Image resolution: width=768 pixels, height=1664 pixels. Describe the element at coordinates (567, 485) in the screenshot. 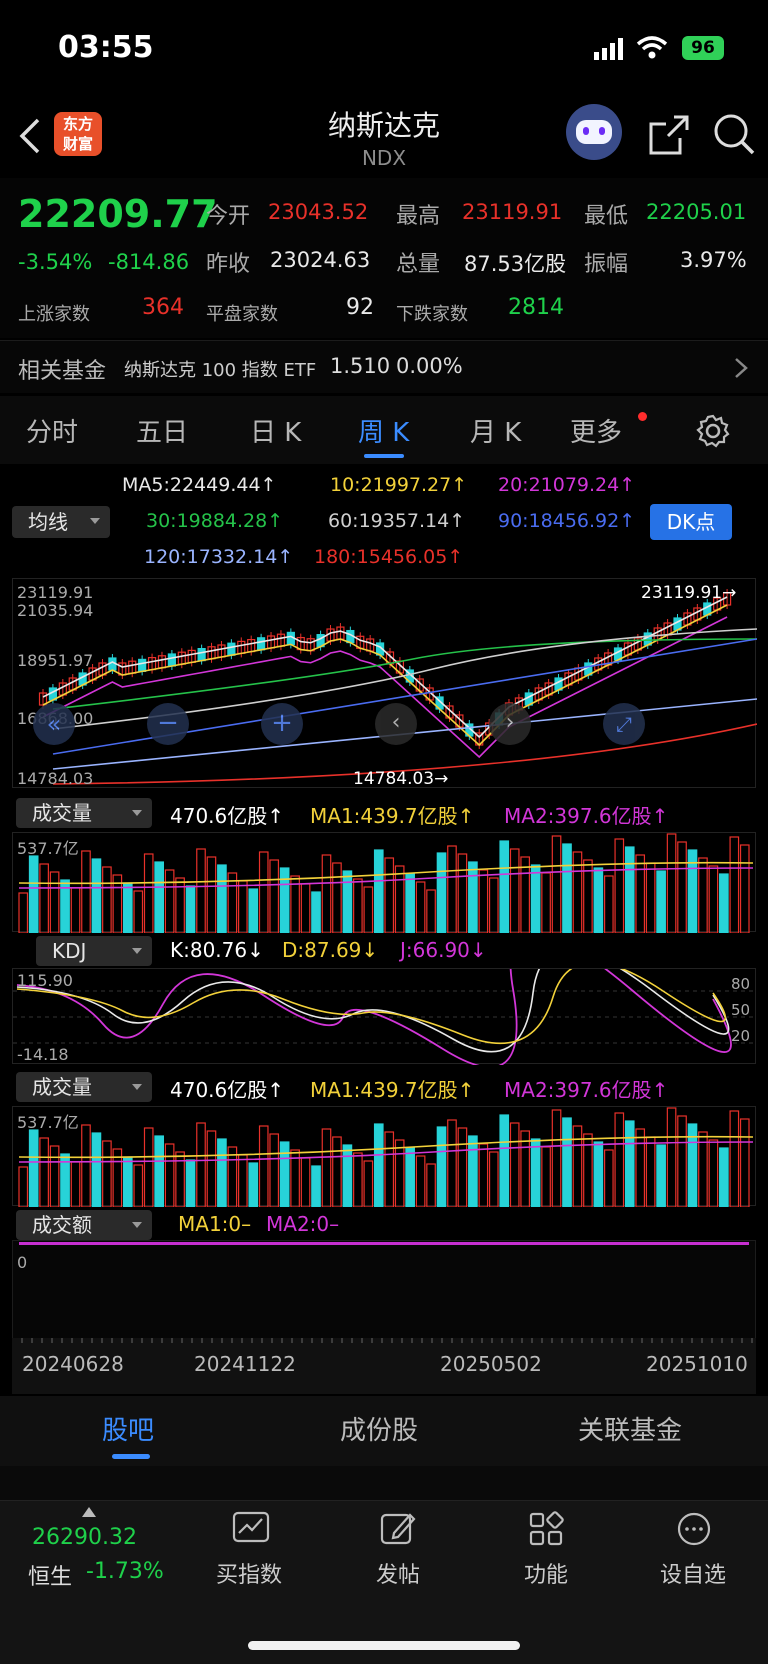

I see `ma20-value: 20:21079.24↑` at that location.